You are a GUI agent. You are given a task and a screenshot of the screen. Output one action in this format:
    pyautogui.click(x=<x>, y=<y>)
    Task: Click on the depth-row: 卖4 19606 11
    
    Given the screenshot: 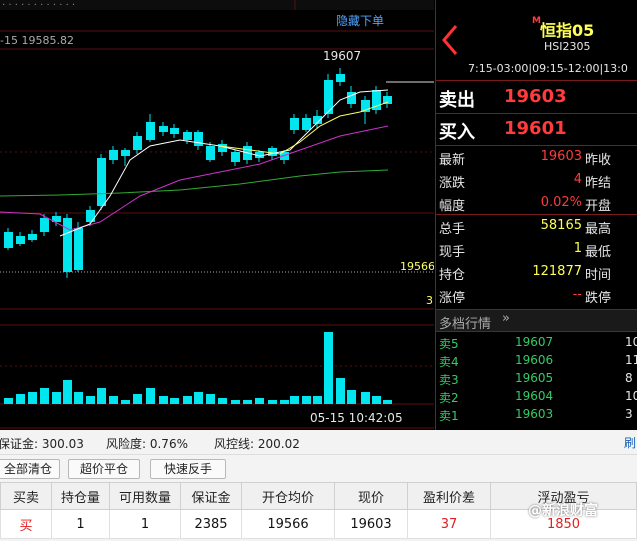 What is the action you would take?
    pyautogui.click(x=538, y=361)
    